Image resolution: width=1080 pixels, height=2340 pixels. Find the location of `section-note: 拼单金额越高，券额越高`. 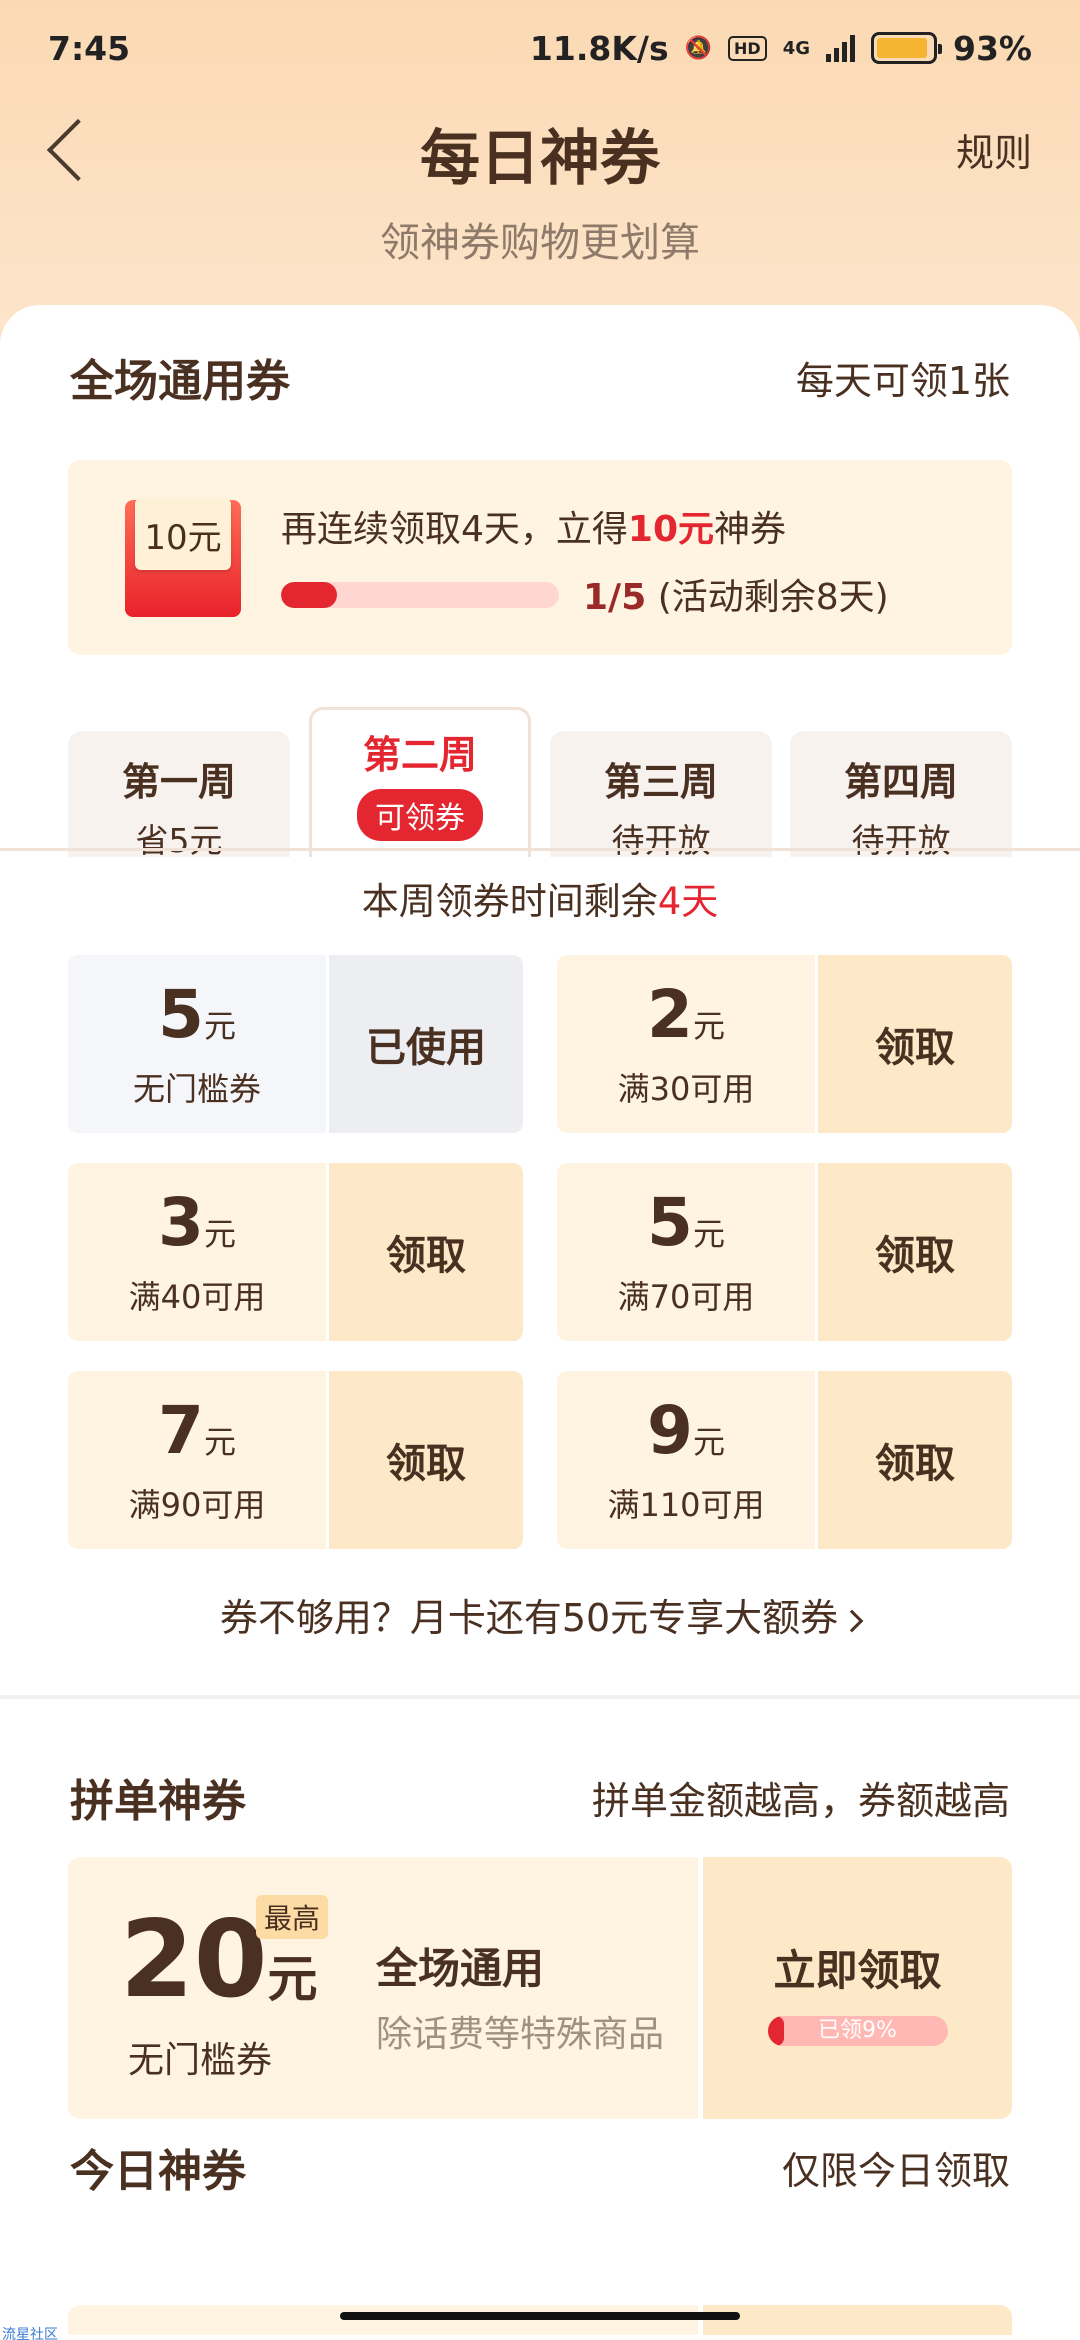

section-note: 拼单金额越高，券额越高 is located at coordinates (800, 1800).